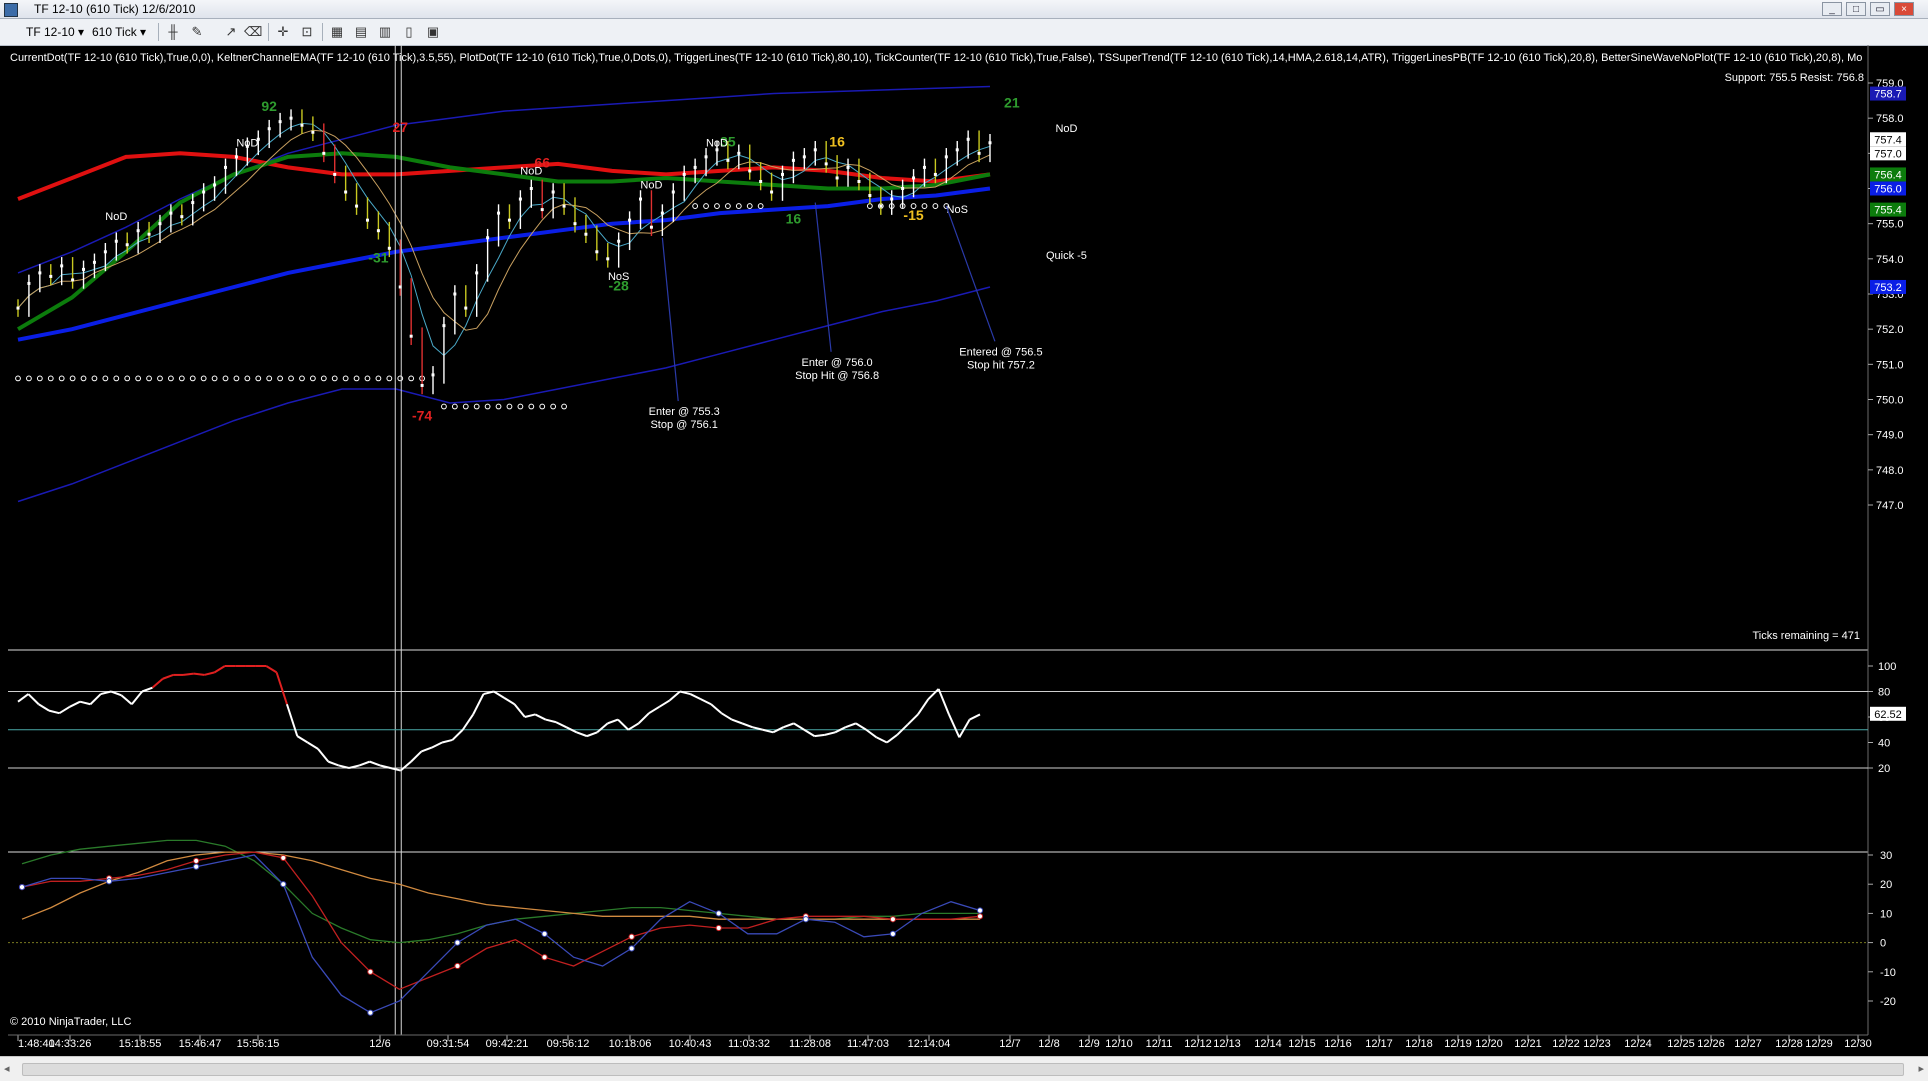  I want to click on ticks-remaining-label: Ticks remaining = 471, so click(1806, 636).